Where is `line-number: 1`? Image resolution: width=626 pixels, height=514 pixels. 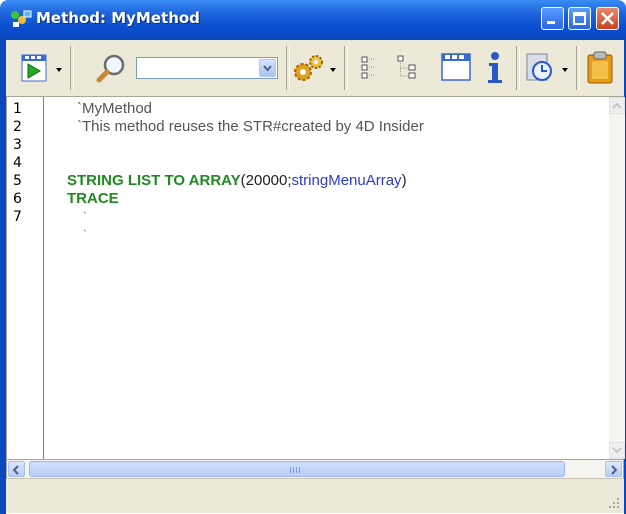
line-number: 1 is located at coordinates (17, 109).